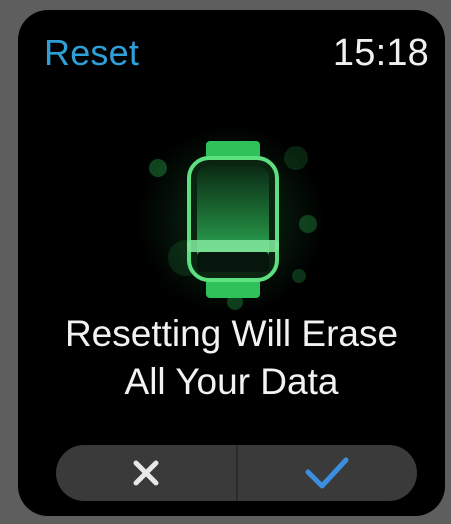  I want to click on page-title: Reset, so click(92, 52).